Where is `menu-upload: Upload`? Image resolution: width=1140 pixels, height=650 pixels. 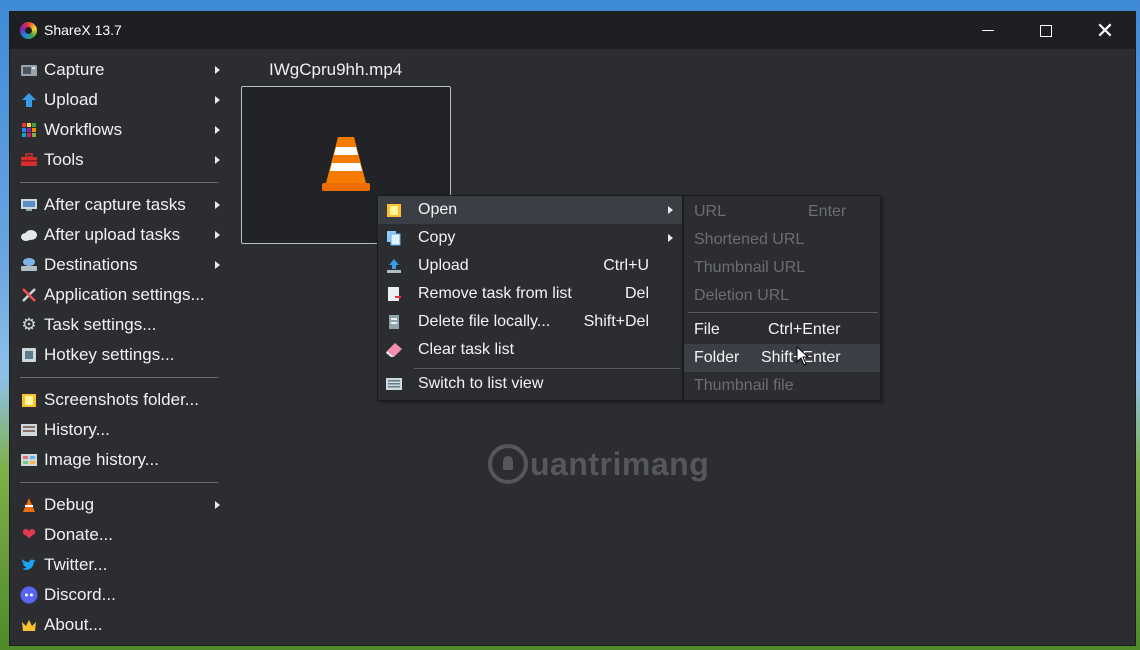 menu-upload: Upload is located at coordinates (115, 100).